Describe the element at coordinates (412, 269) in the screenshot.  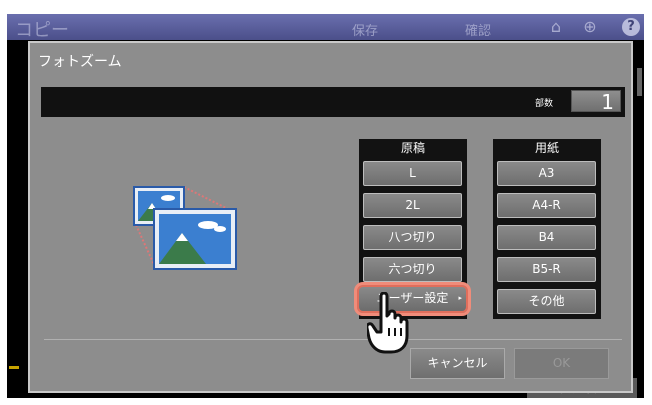
I see `original-mutsugiri-button: 六つ切り` at that location.